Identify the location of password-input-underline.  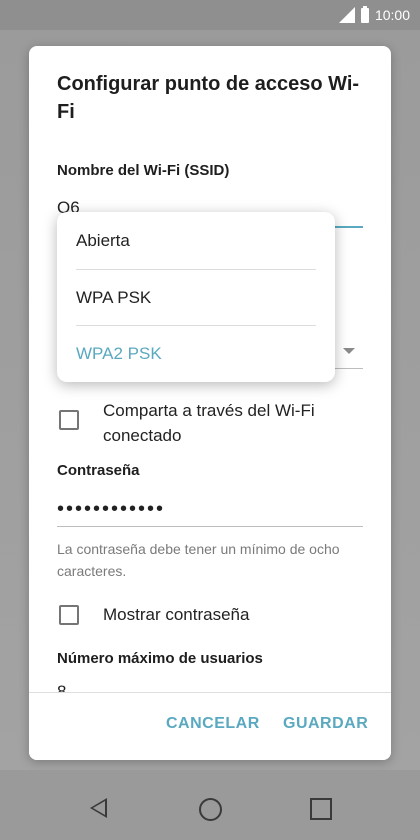
(210, 526).